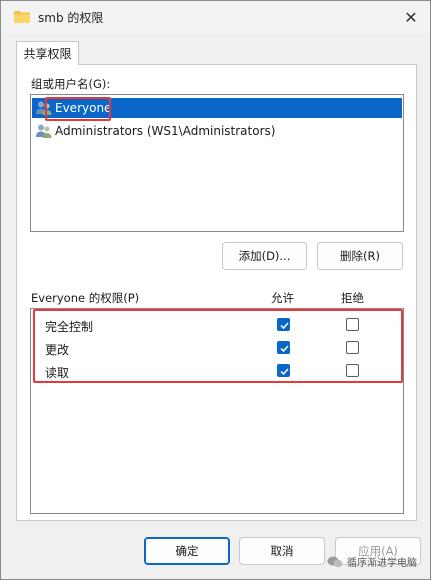 The width and height of the screenshot is (431, 580). I want to click on user-group-icon, so click(44, 131).